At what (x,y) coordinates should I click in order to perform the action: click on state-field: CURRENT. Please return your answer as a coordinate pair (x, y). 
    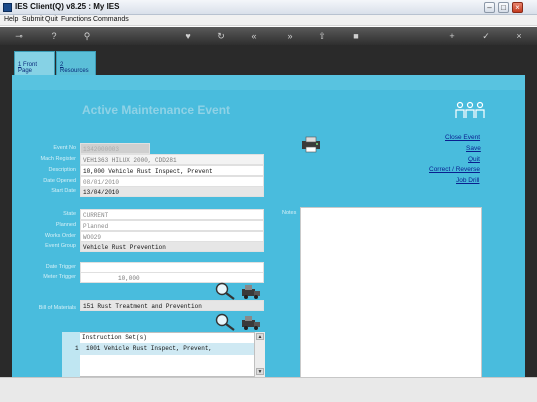
    Looking at the image, I should click on (172, 214).